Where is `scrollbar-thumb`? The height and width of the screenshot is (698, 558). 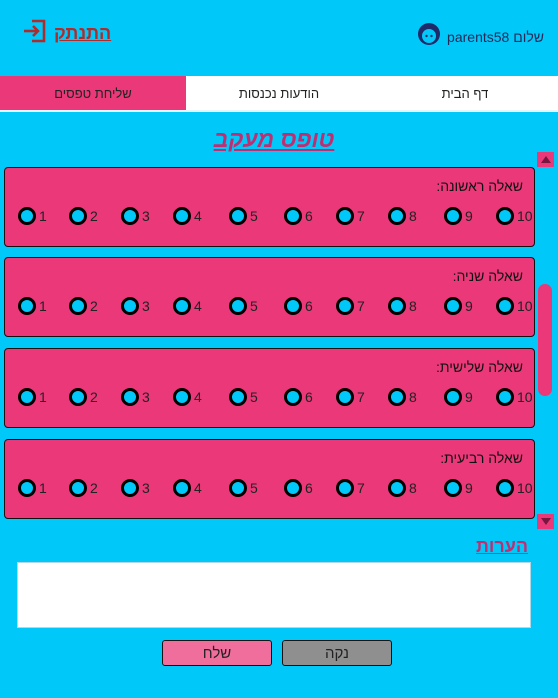
scrollbar-thumb is located at coordinates (545, 340).